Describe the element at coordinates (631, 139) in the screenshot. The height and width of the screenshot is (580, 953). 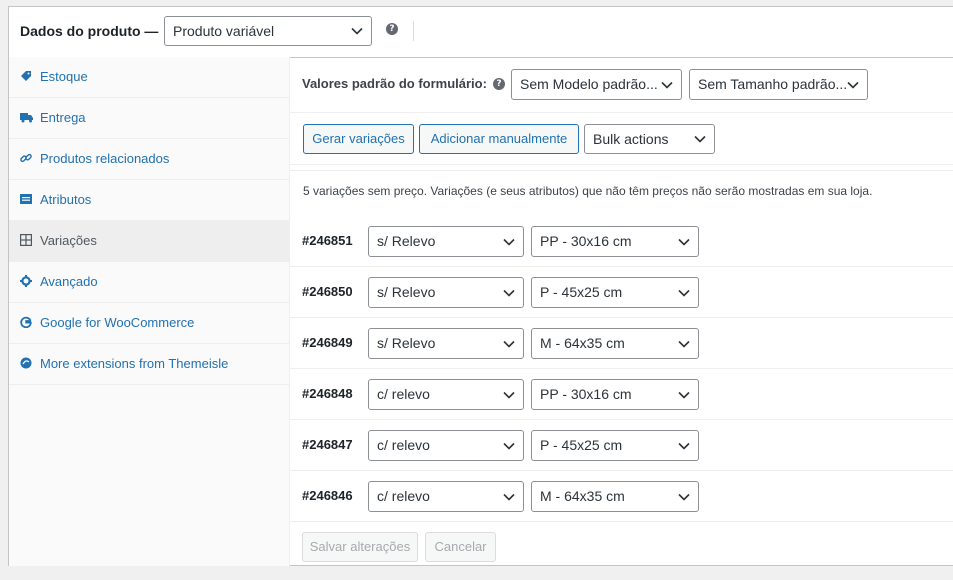
I see `bulk-actions-value: Bulk actions` at that location.